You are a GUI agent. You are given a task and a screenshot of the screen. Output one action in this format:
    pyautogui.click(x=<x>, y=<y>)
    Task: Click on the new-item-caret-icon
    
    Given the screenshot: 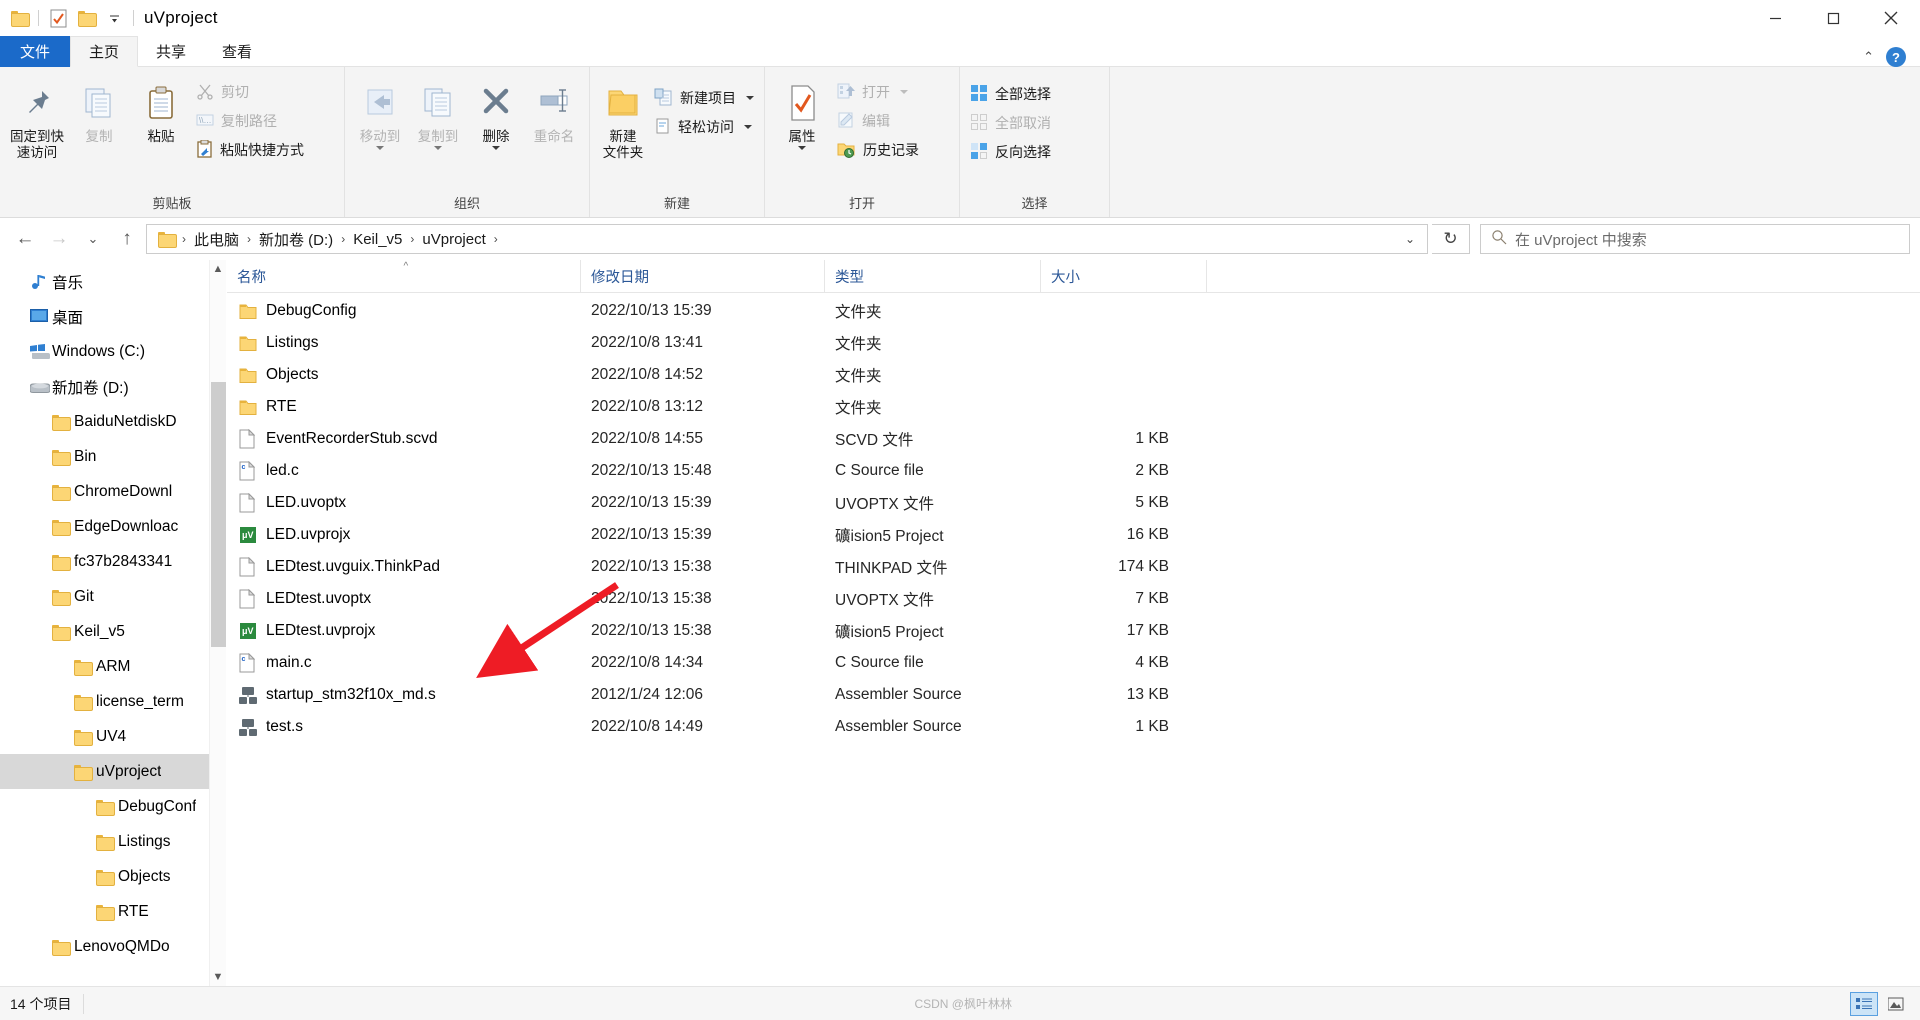 What is the action you would take?
    pyautogui.click(x=750, y=98)
    